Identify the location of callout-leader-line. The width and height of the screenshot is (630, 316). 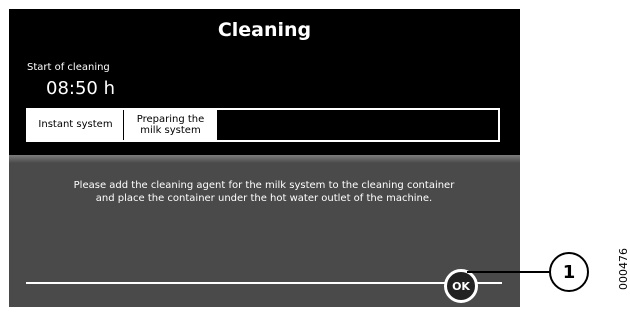
(508, 272).